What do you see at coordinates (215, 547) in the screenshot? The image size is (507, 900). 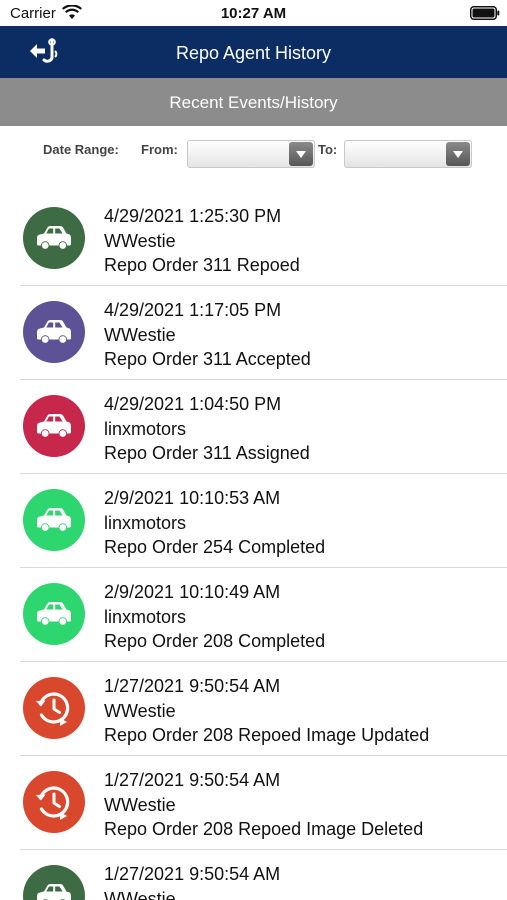 I see `event-description: Repo Order 254 Completed` at bounding box center [215, 547].